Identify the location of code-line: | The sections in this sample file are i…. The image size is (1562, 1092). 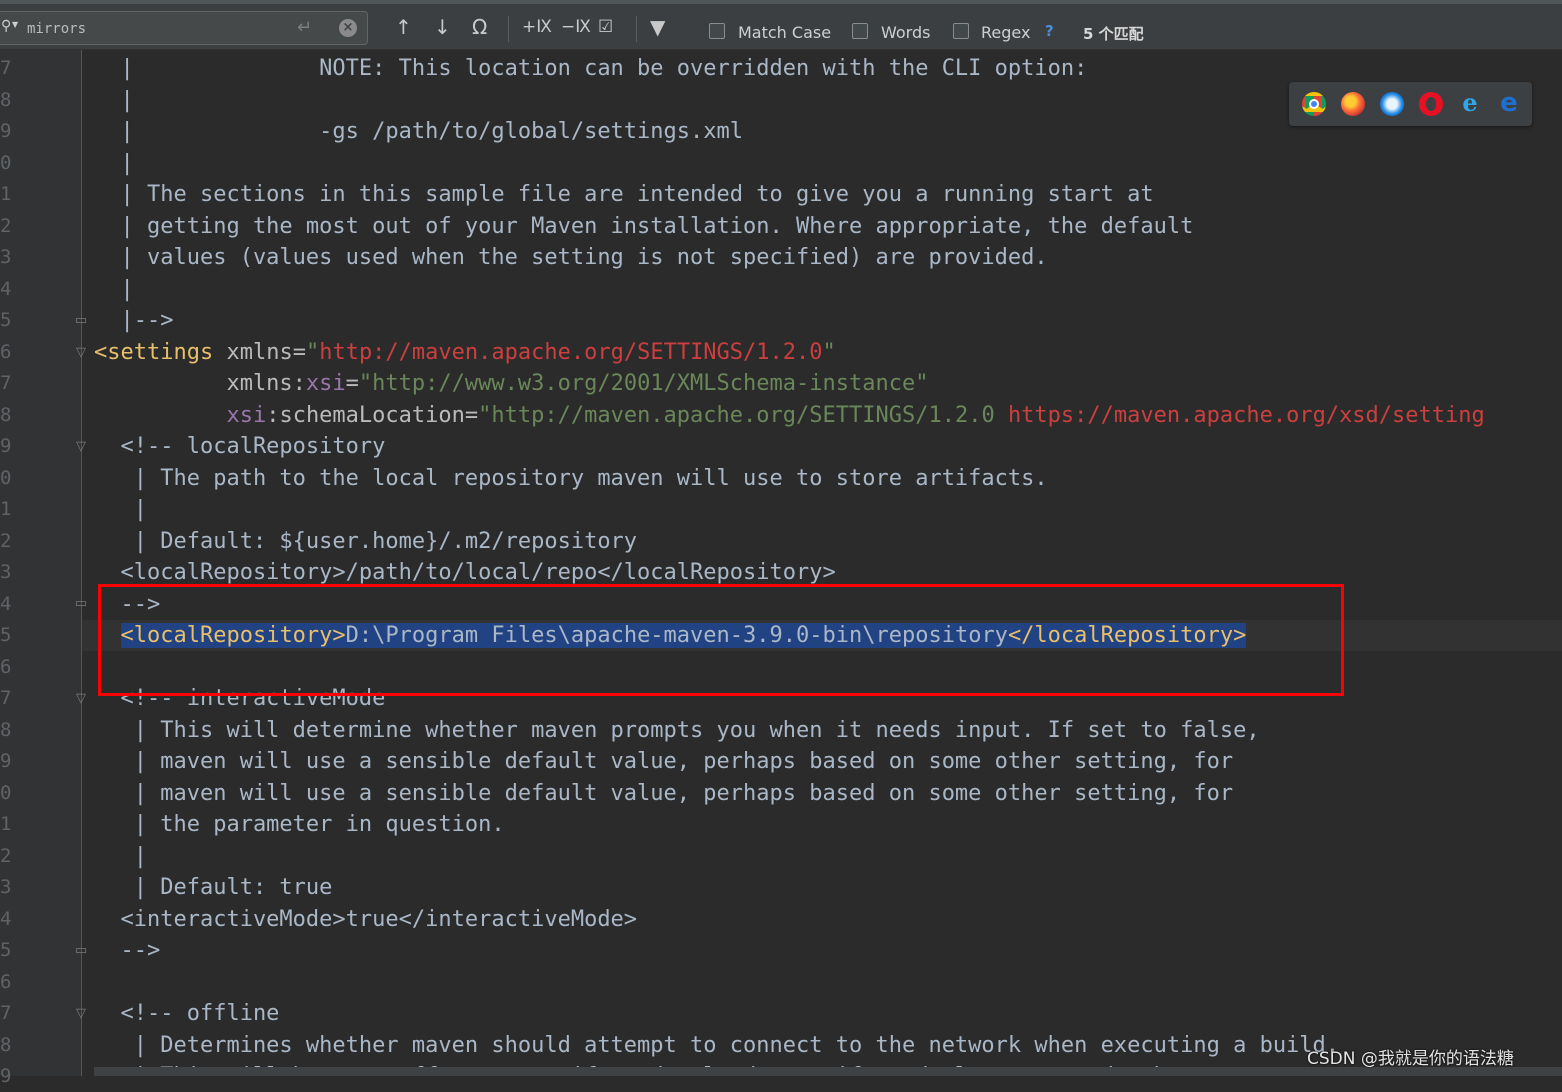
(822, 194).